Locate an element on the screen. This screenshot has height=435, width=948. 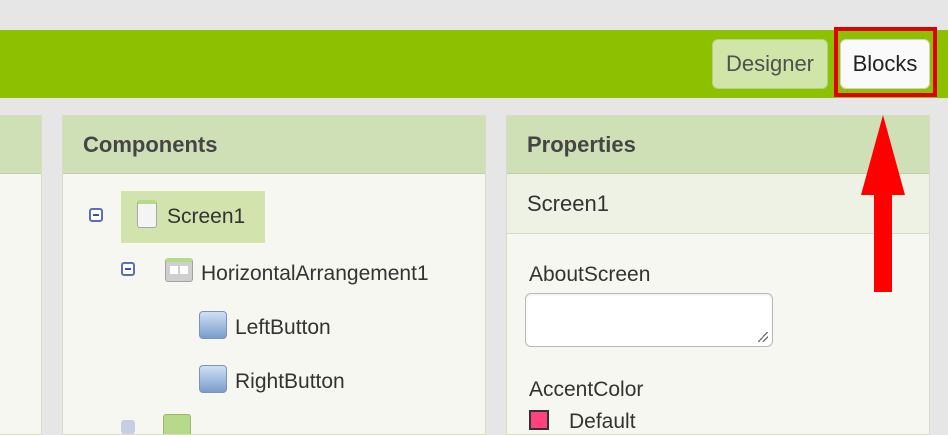
collapse-screen1-icon is located at coordinates (96, 215).